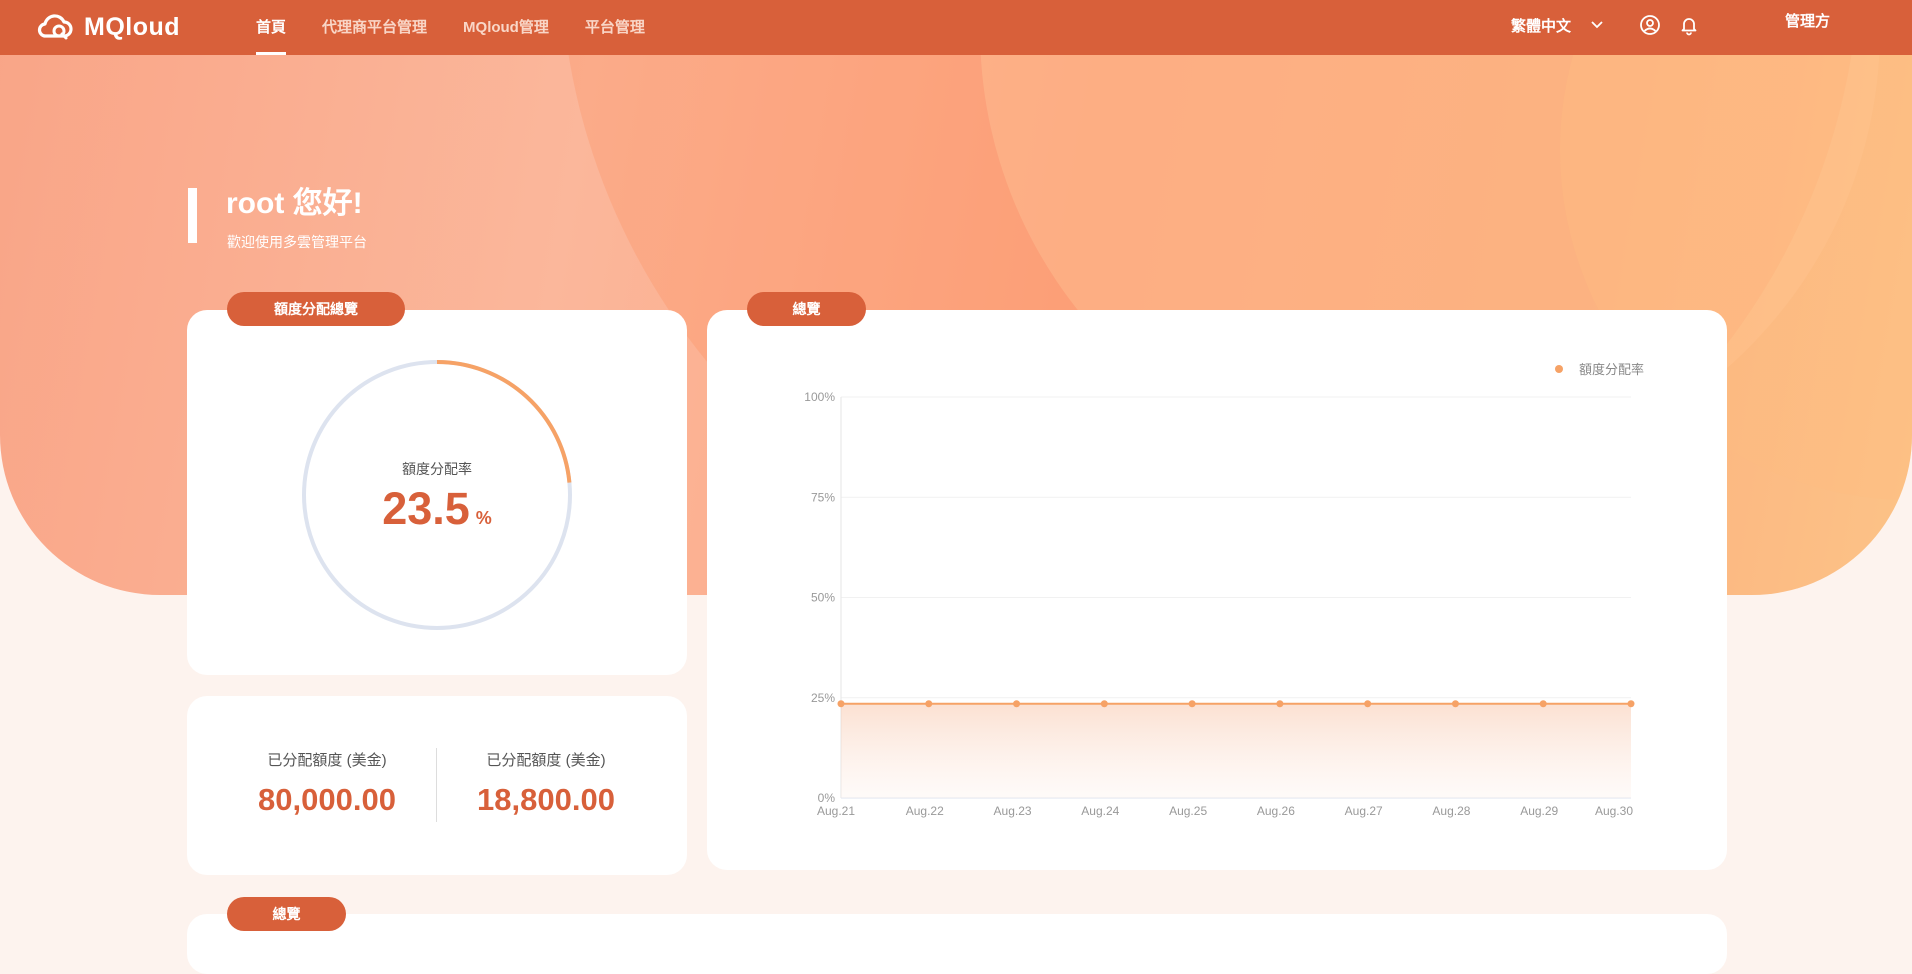  I want to click on ring-value-number: 23.5, so click(426, 508).